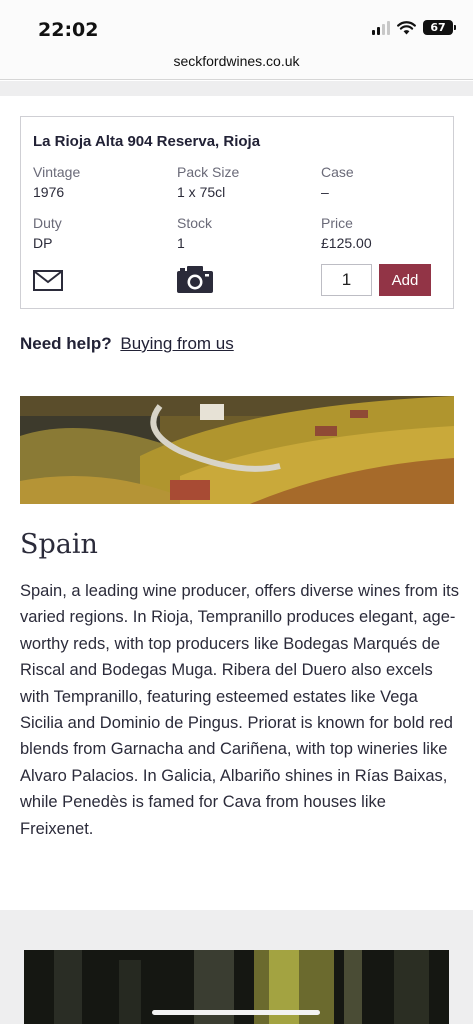 This screenshot has height=1024, width=473. What do you see at coordinates (176, 343) in the screenshot?
I see `buying-from-us-link: Buying from us` at bounding box center [176, 343].